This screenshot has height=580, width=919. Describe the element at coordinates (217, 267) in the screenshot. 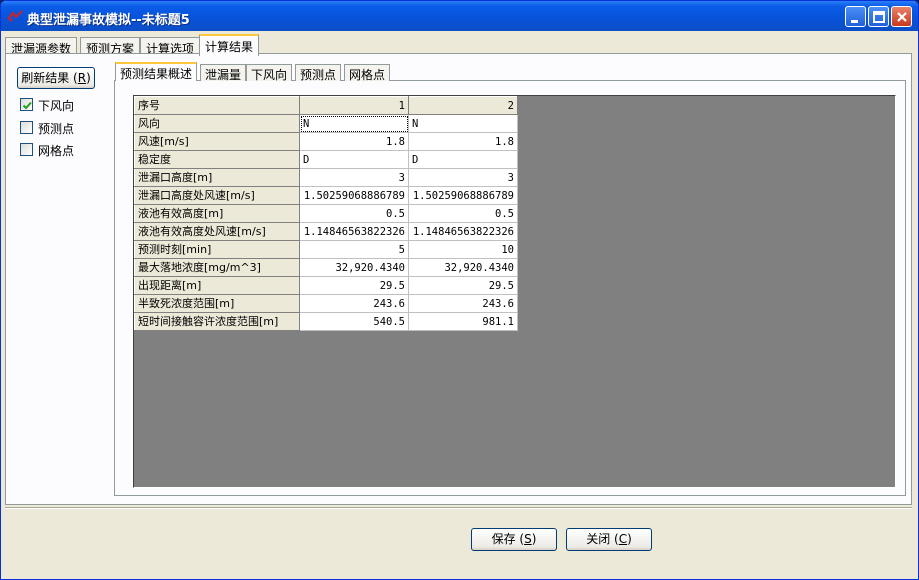

I see `row-label: 最大落地浓度[mg/m^3]` at that location.